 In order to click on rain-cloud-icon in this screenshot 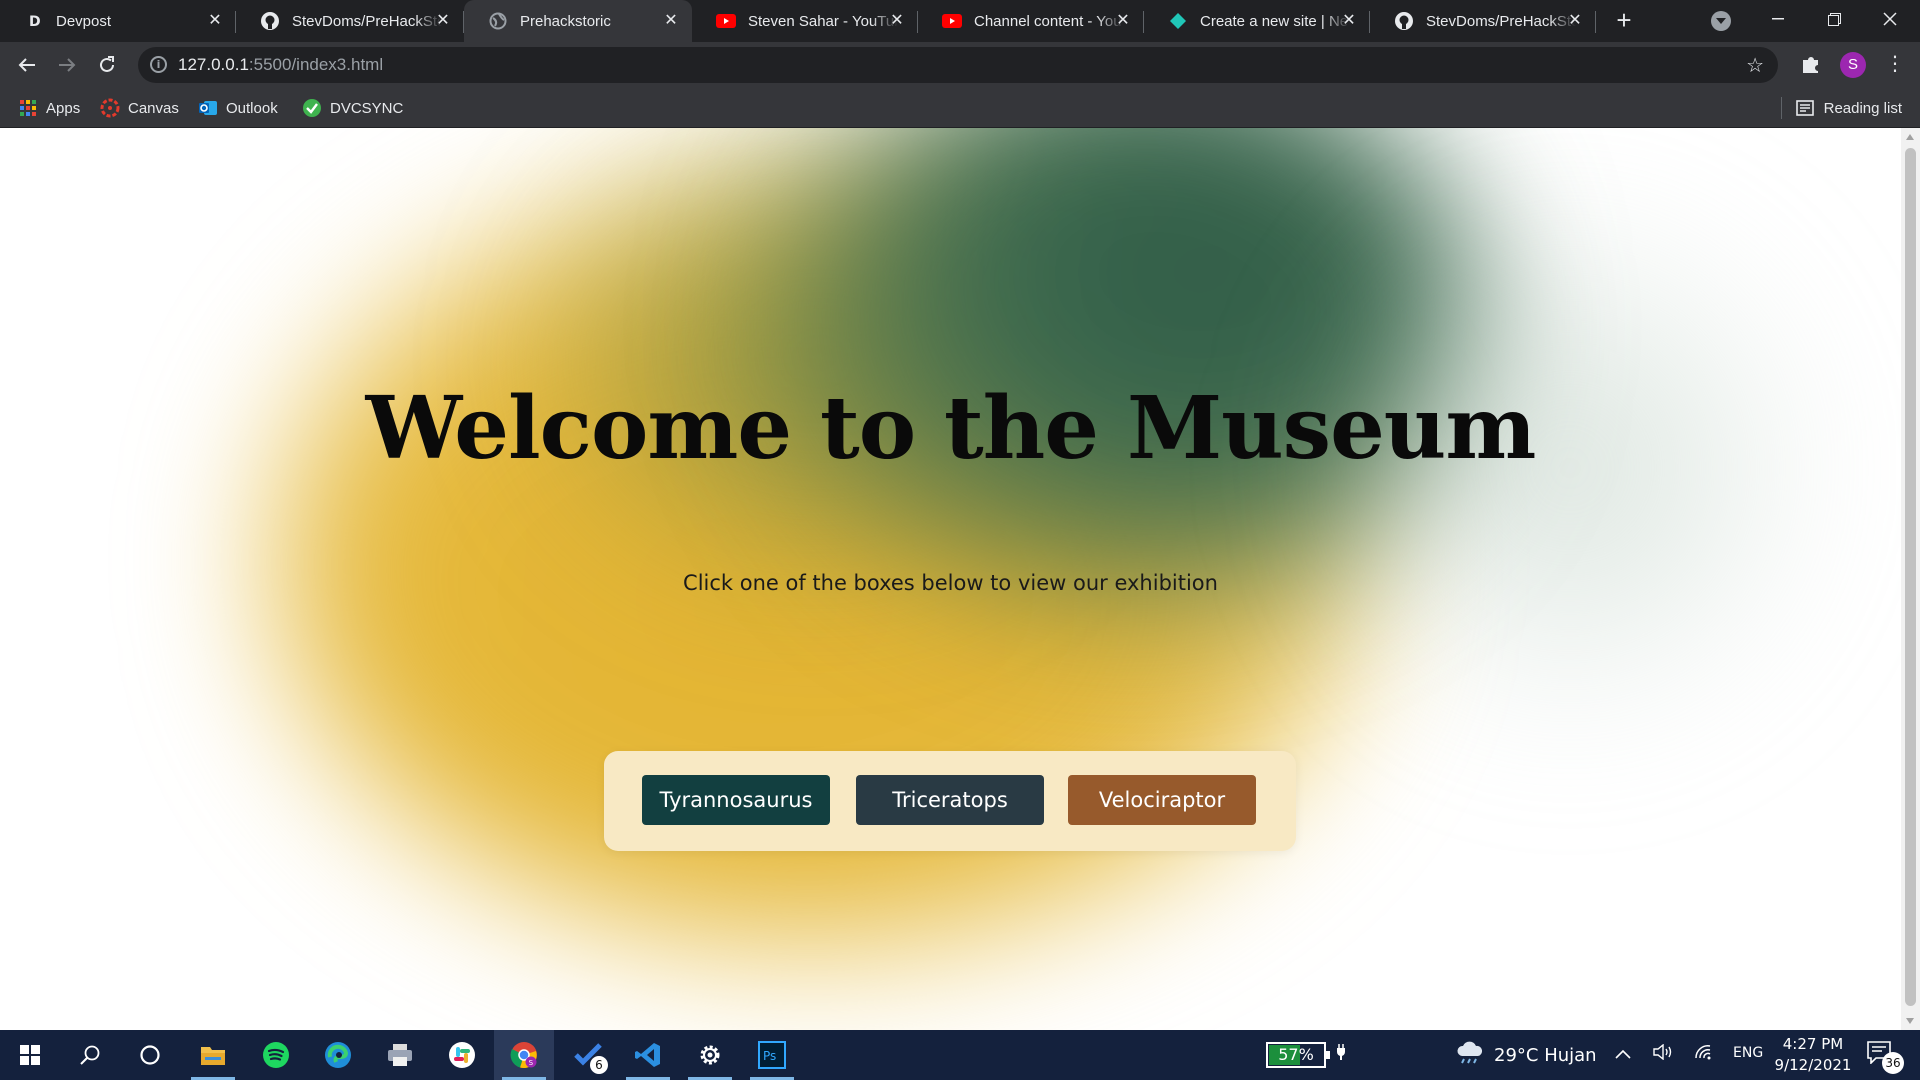, I will do `click(1470, 1055)`.